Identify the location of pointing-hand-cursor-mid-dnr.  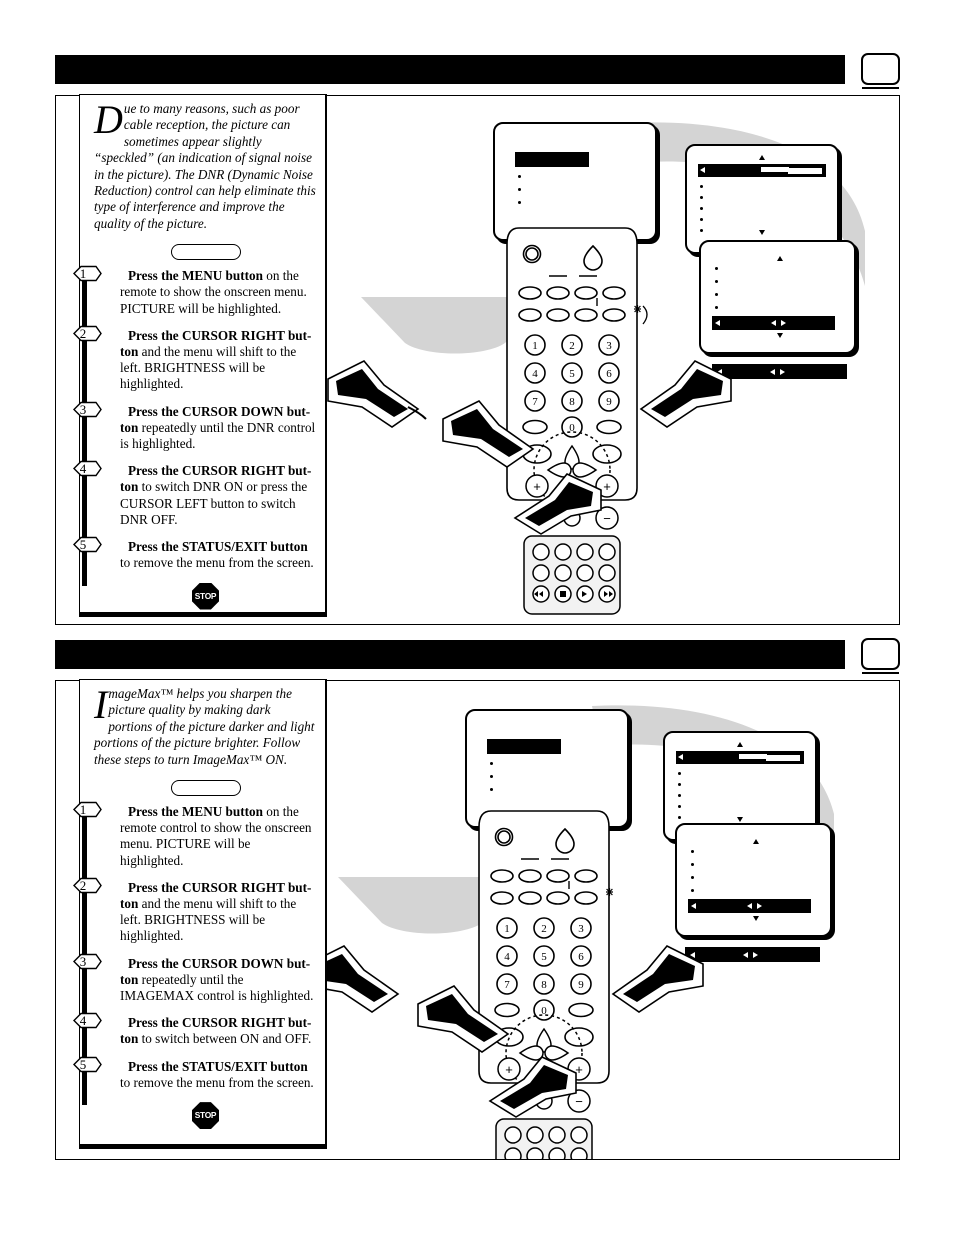
(488, 434).